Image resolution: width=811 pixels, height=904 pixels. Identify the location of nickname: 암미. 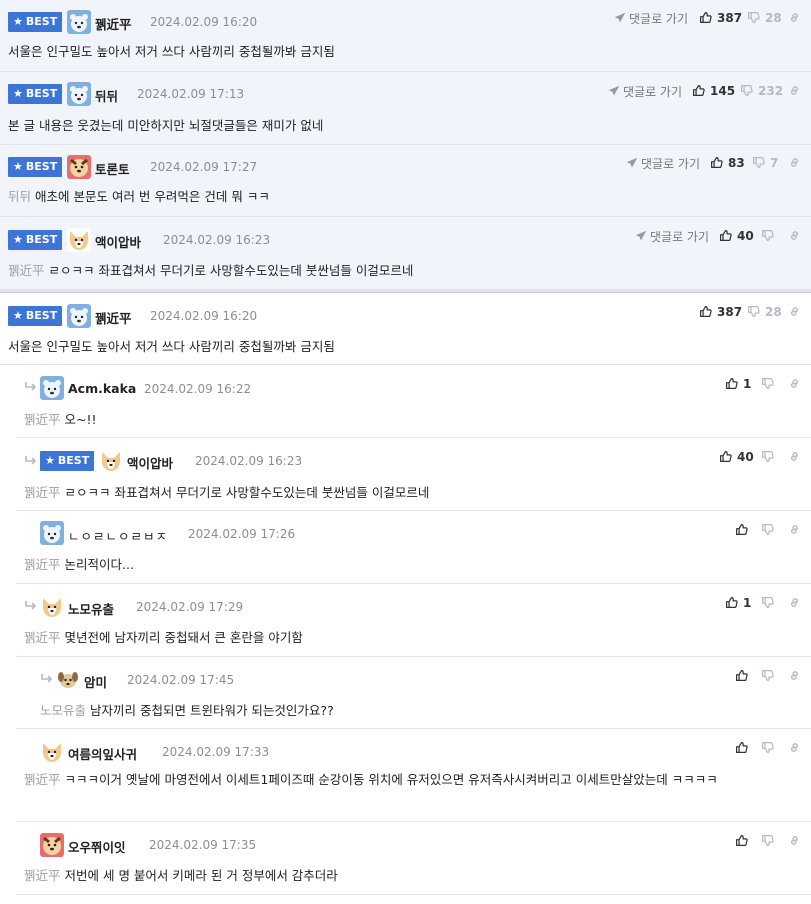
(95, 681).